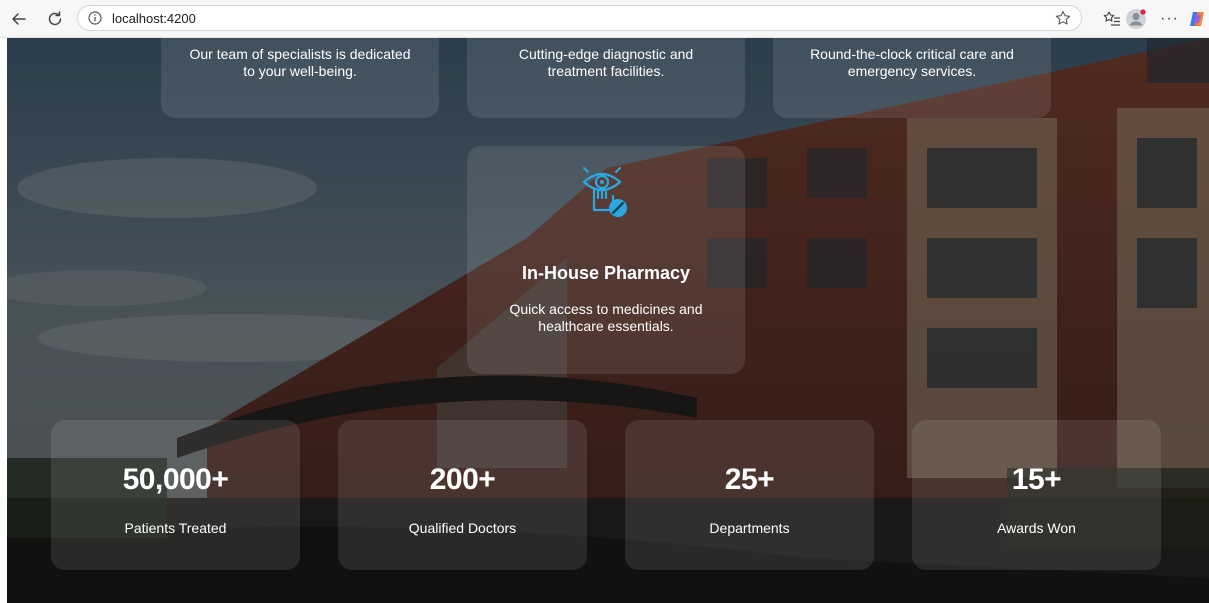  Describe the element at coordinates (19, 19) in the screenshot. I see `back-arrow-icon` at that location.